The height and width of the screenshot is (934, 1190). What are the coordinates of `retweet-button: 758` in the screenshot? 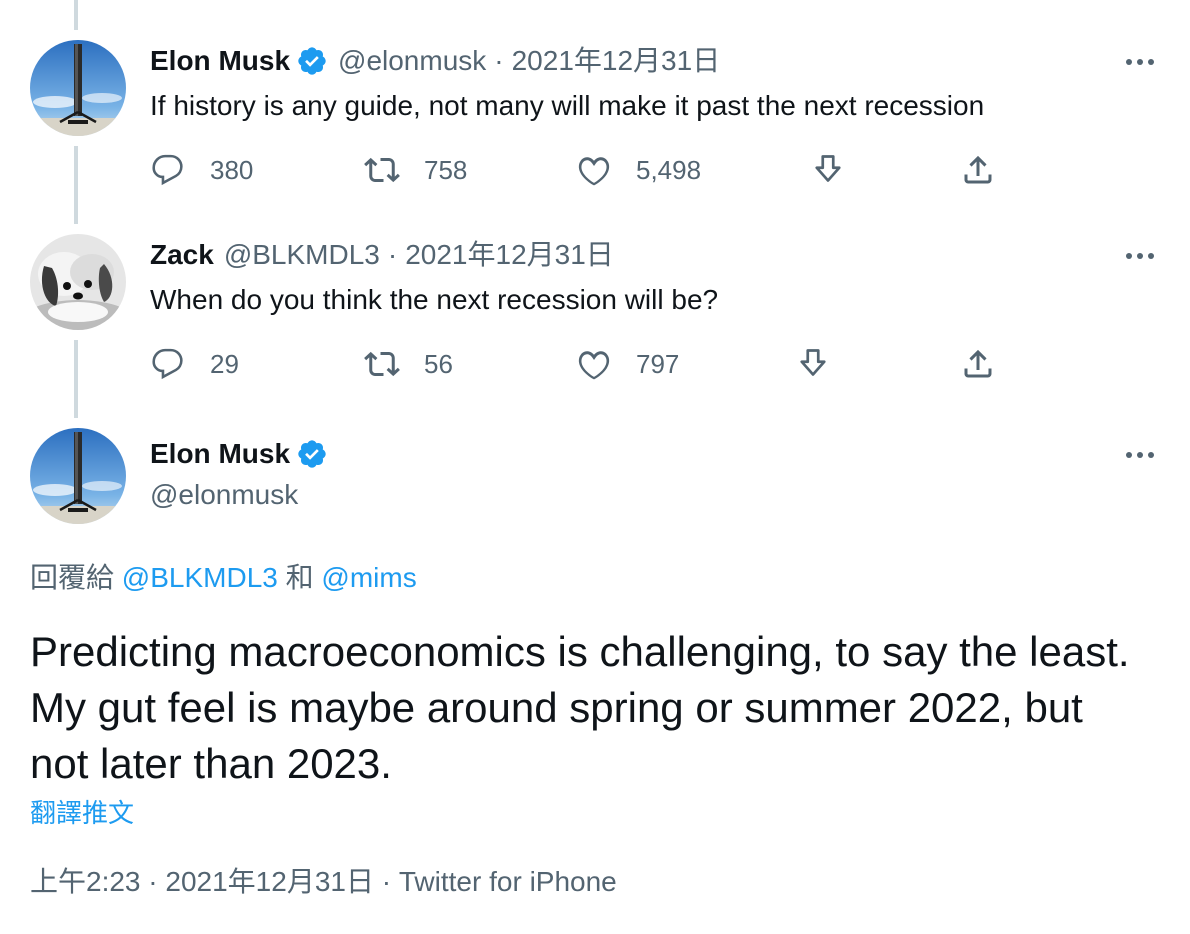 It's located at (415, 170).